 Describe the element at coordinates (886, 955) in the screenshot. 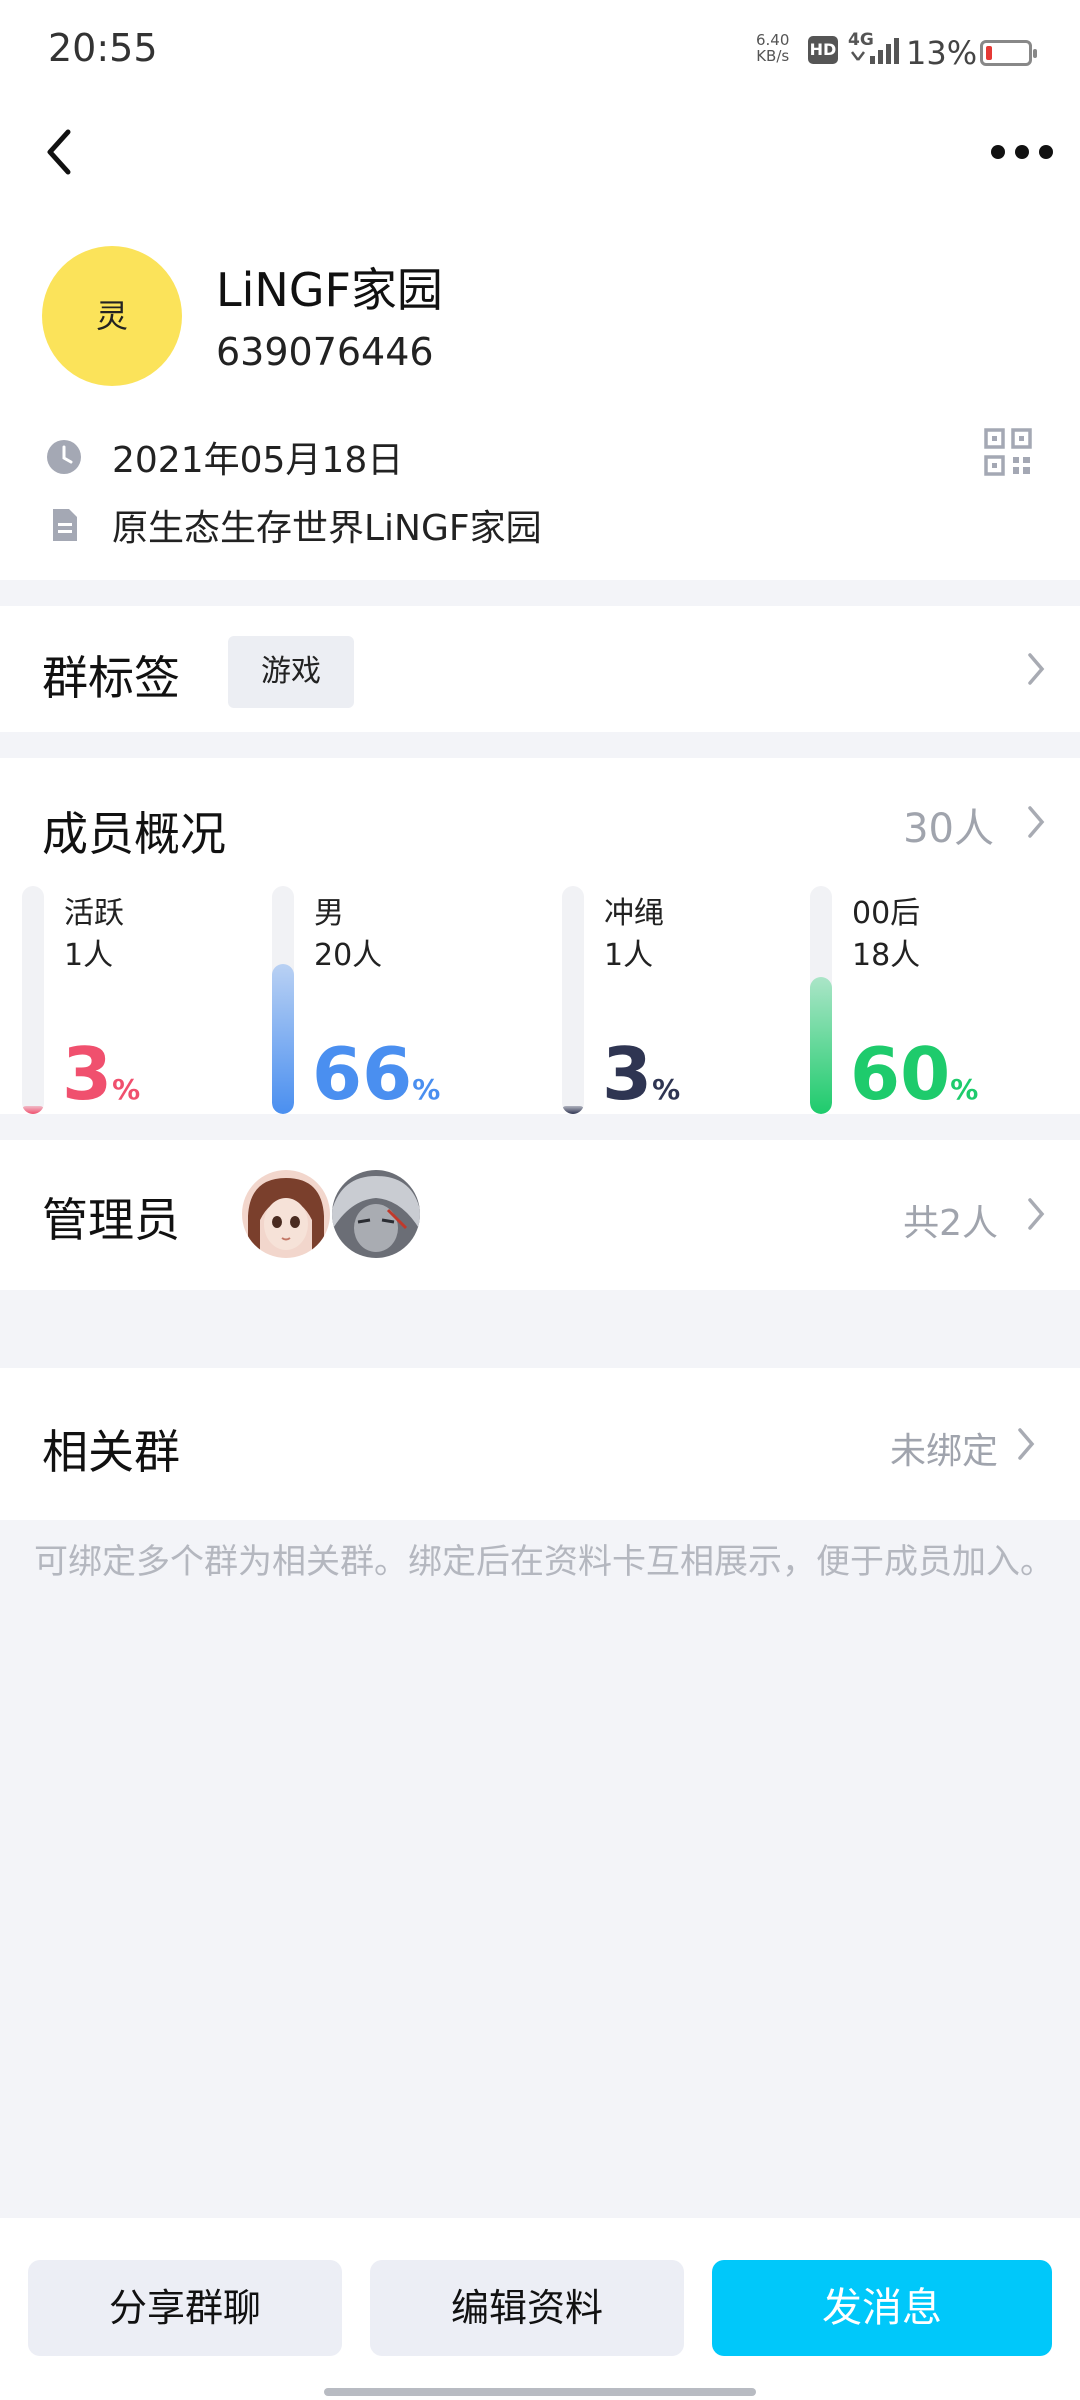

I see `stat-count: 18人` at that location.